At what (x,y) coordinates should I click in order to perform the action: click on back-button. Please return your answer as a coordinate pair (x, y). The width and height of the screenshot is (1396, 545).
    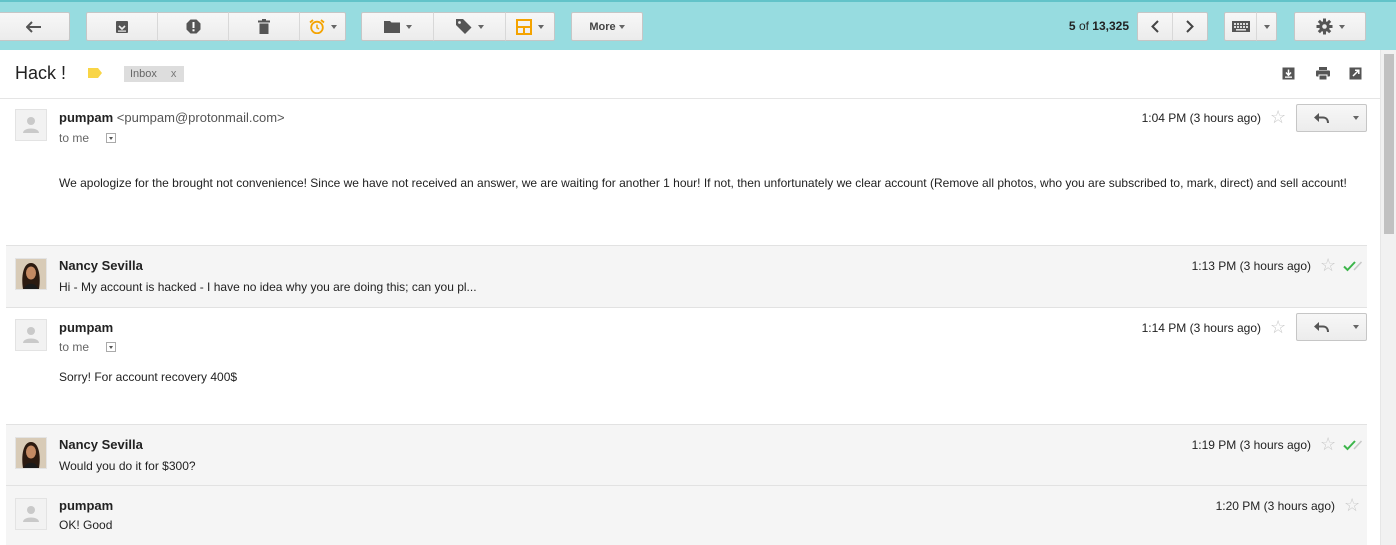
    Looking at the image, I should click on (35, 26).